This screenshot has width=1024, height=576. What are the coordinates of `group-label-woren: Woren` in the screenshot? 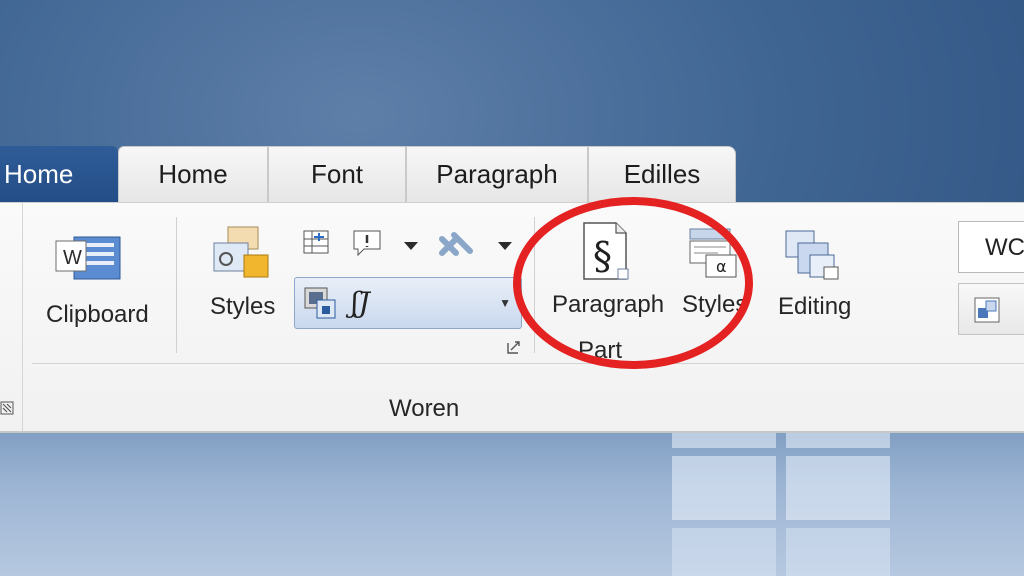 It's located at (424, 408).